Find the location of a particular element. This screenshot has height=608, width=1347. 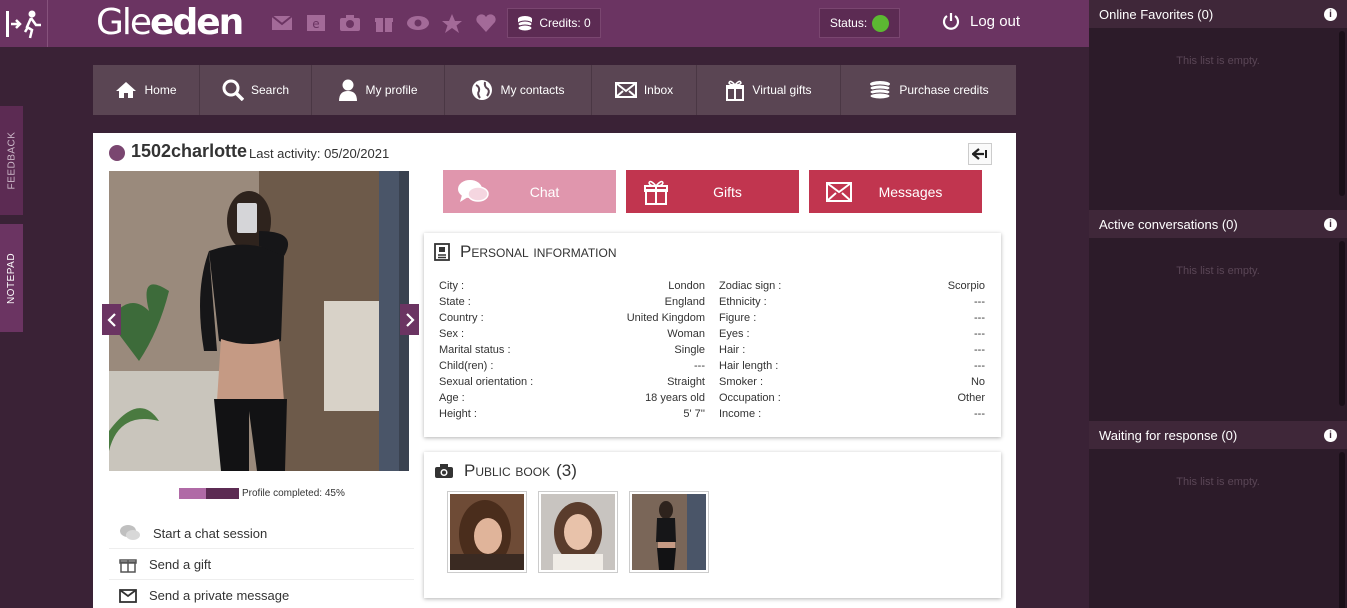

gifts-button-label: Gifts is located at coordinates (727, 191).